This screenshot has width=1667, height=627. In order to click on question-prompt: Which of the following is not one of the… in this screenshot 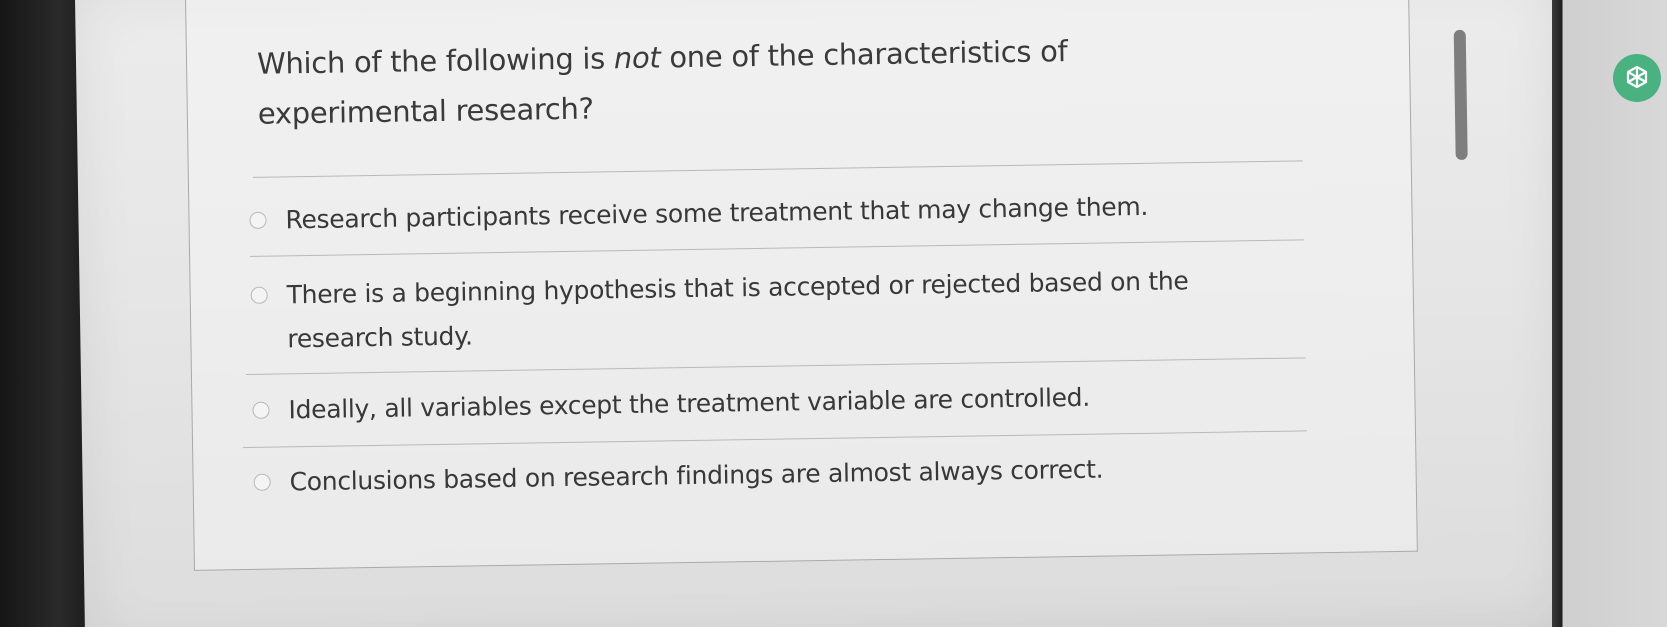, I will do `click(747, 80)`.